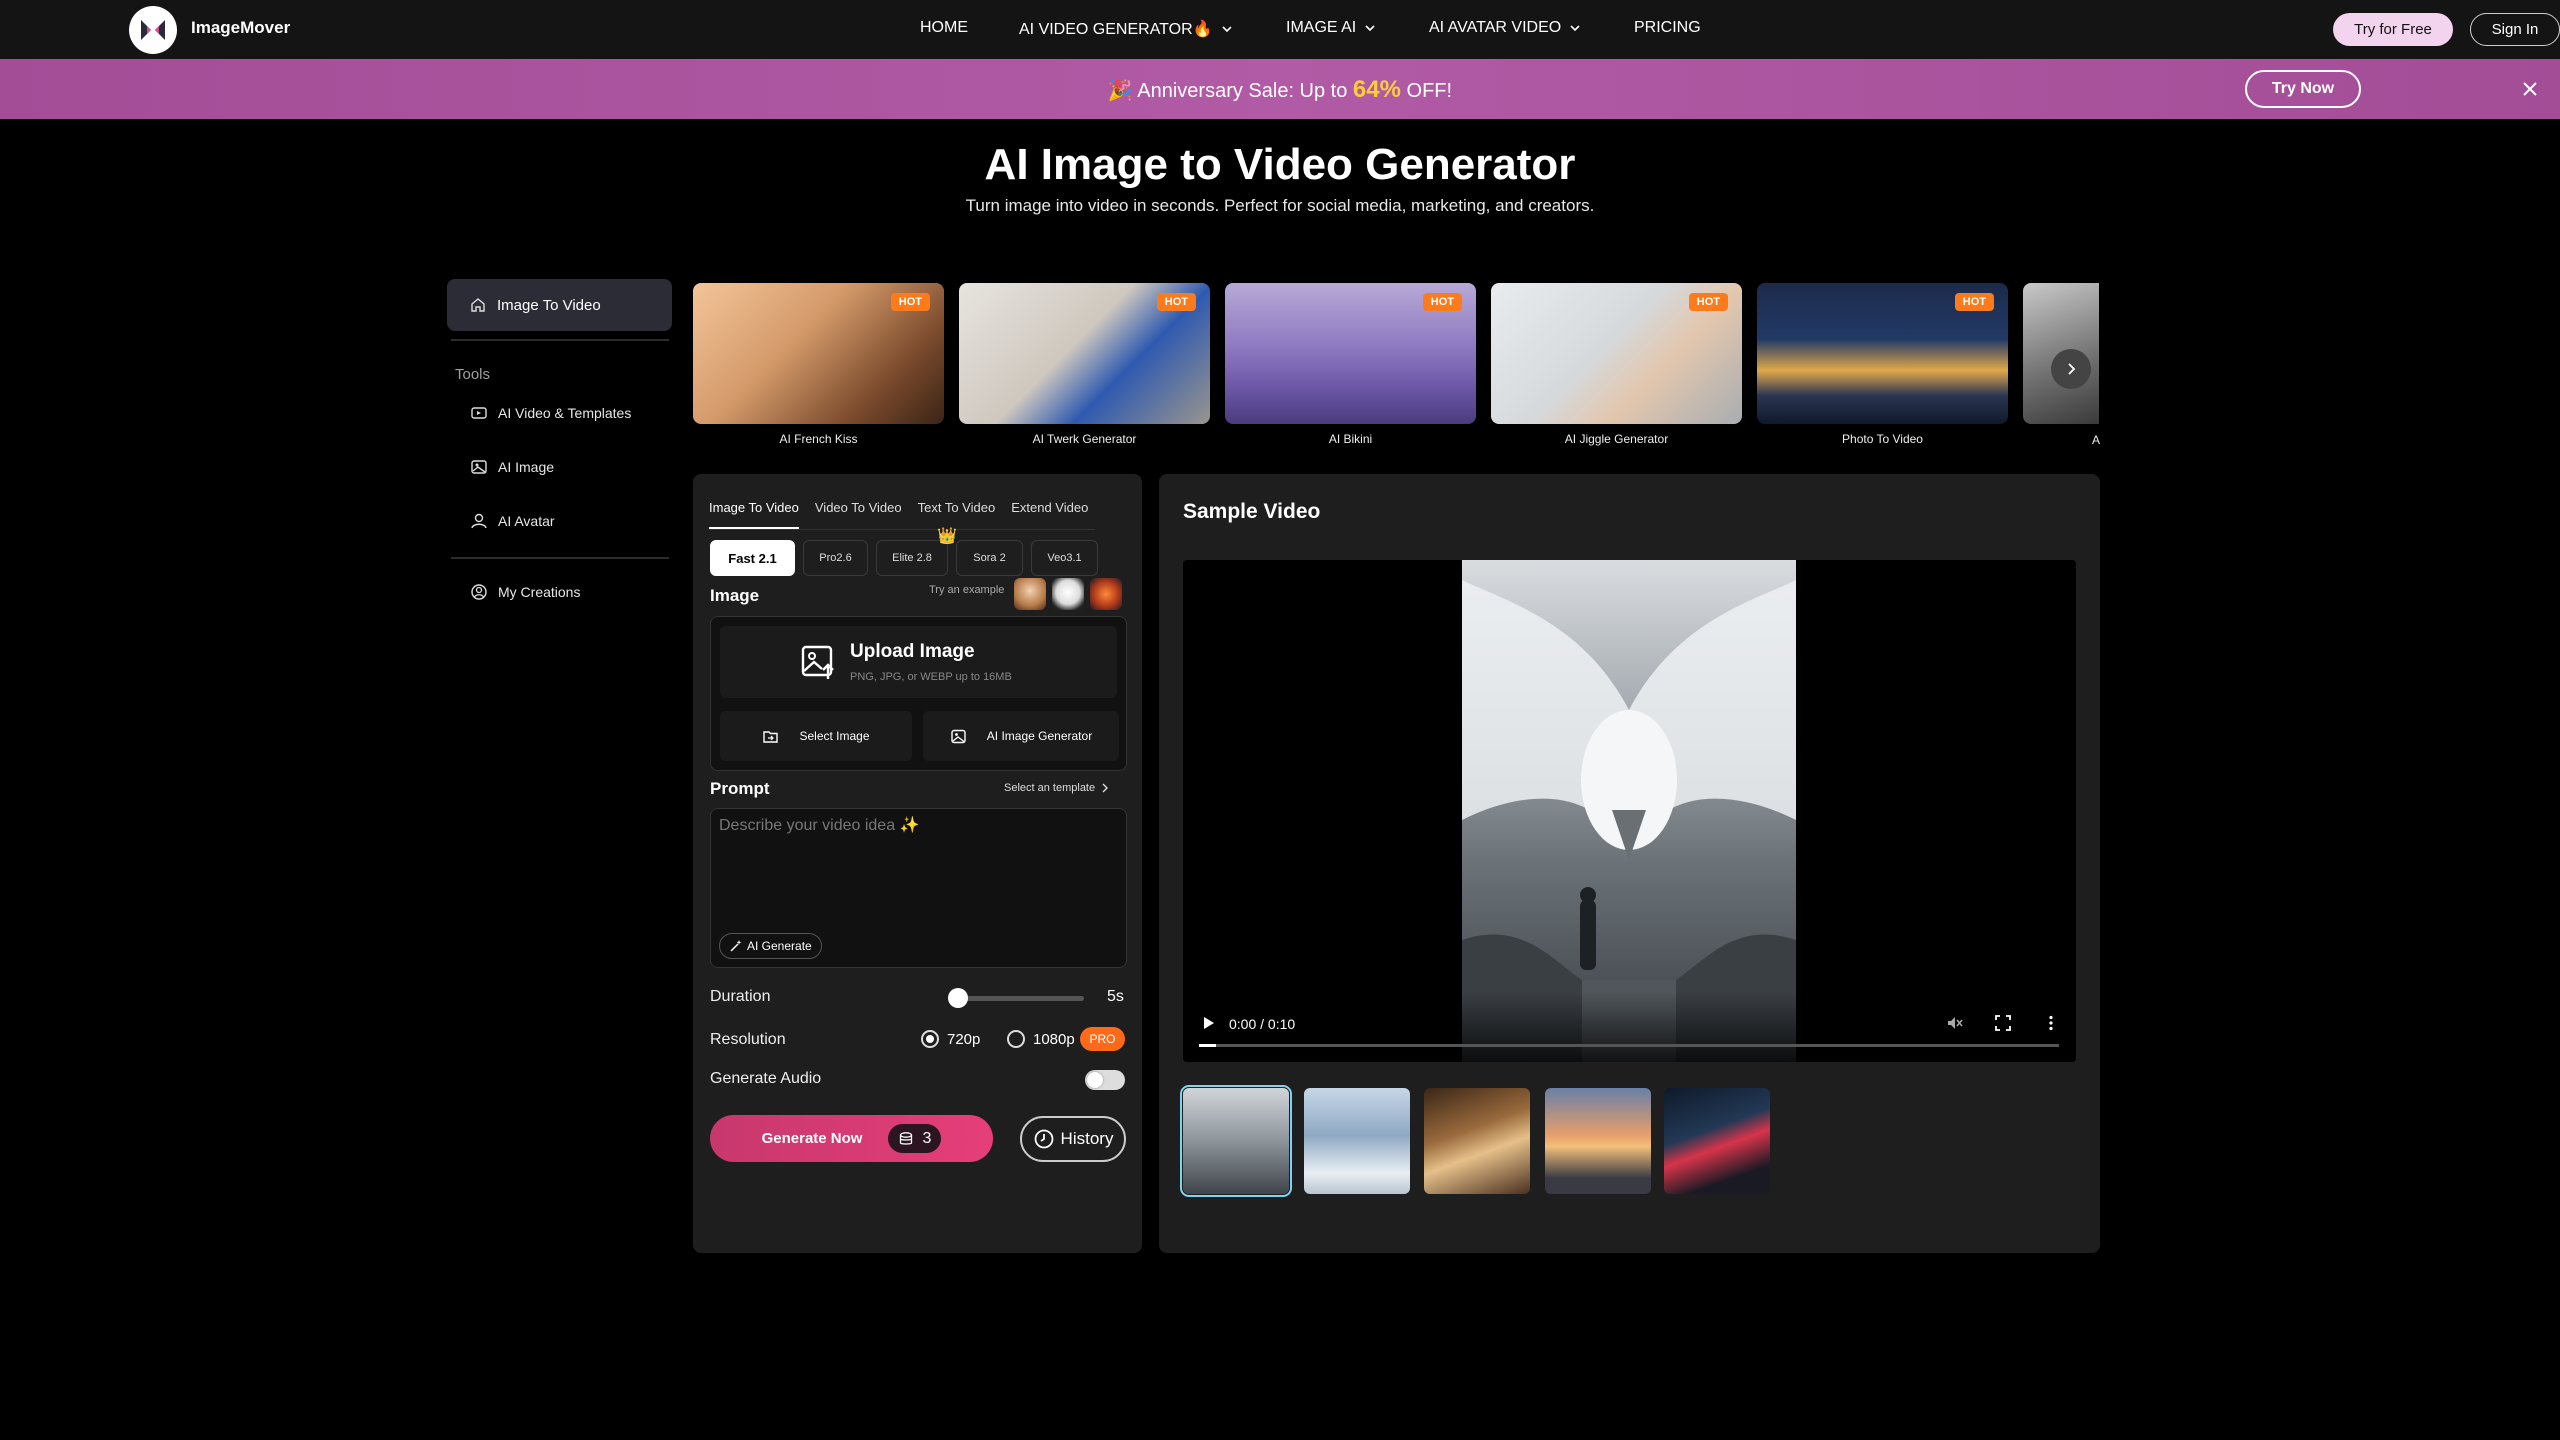  What do you see at coordinates (2071, 369) in the screenshot?
I see `carousel-next-button` at bounding box center [2071, 369].